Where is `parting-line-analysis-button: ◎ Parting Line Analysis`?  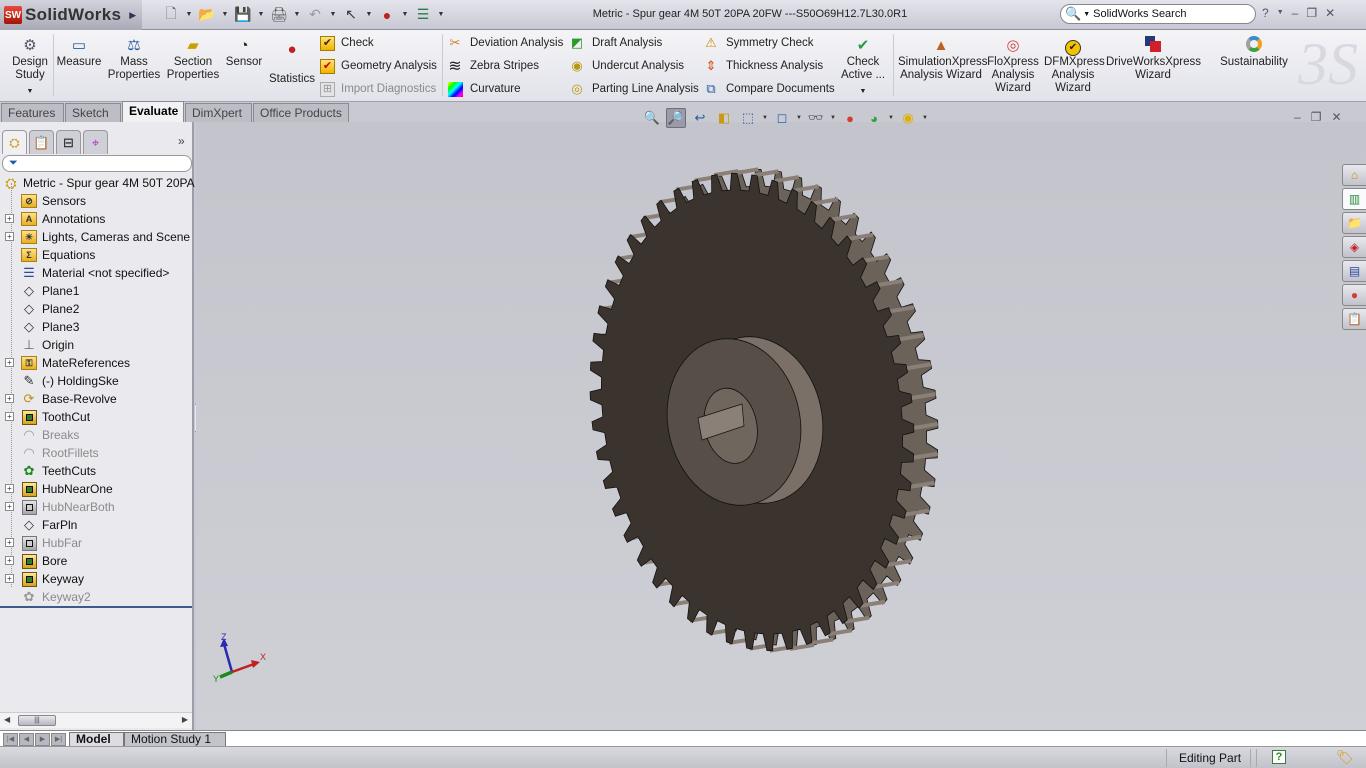
parting-line-analysis-button: ◎ Parting Line Analysis is located at coordinates (633, 89).